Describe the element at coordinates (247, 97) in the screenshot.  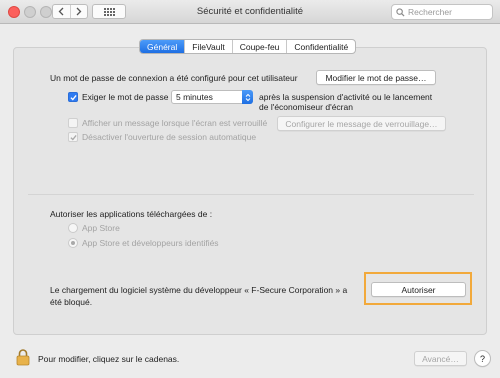
I see `updown-arrows-icon` at that location.